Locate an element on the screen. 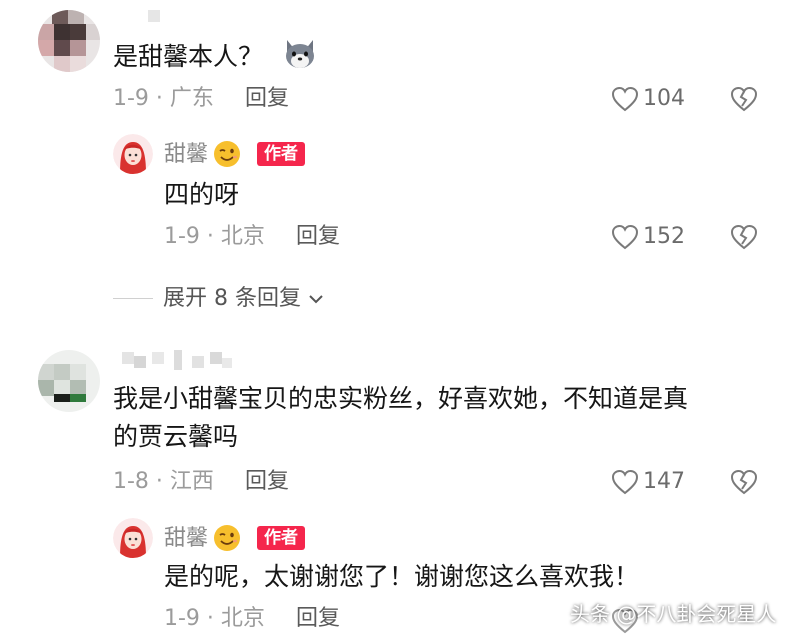 The width and height of the screenshot is (800, 639). like-count: 152 is located at coordinates (664, 236).